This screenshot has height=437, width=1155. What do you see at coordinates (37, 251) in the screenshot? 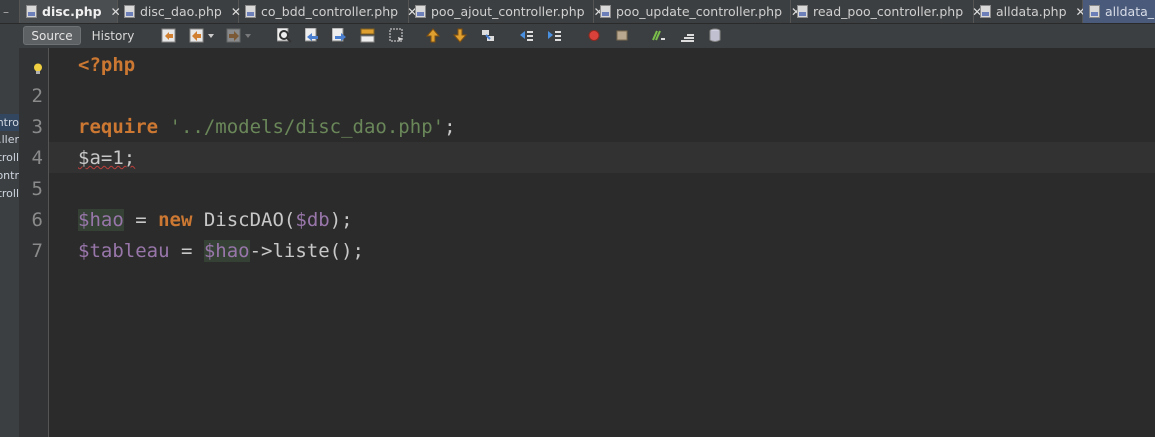
I see `line-number: 7` at bounding box center [37, 251].